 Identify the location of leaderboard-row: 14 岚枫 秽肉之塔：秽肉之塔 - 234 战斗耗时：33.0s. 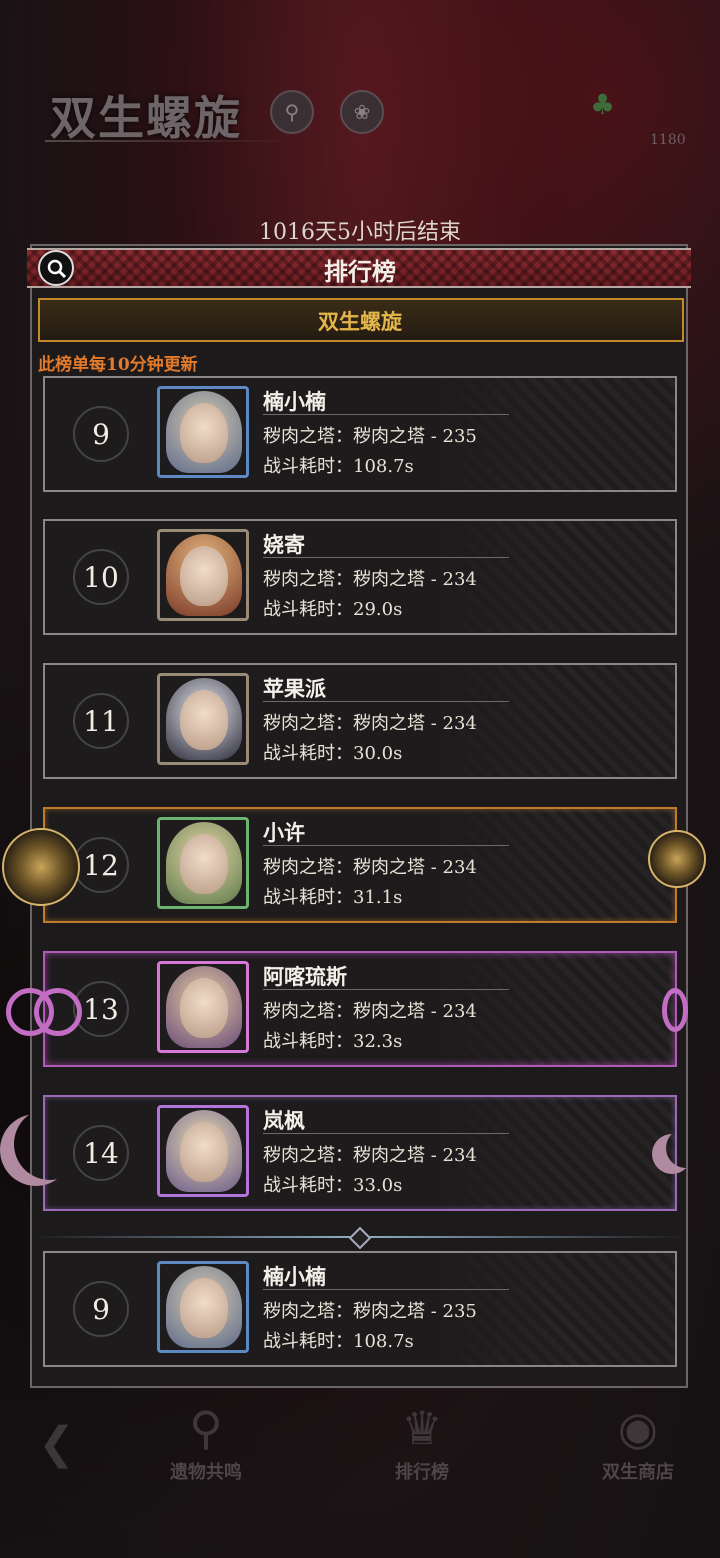
(360, 1153).